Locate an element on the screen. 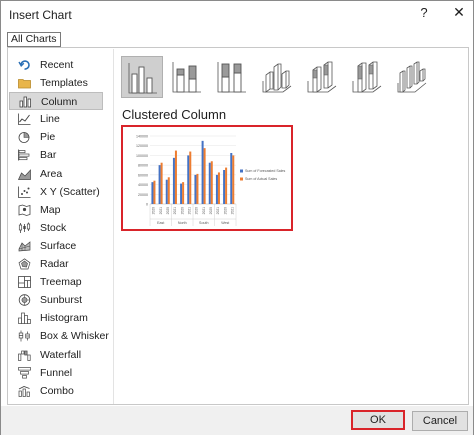 This screenshot has height=435, width=474. clustered-column-icon is located at coordinates (142, 77).